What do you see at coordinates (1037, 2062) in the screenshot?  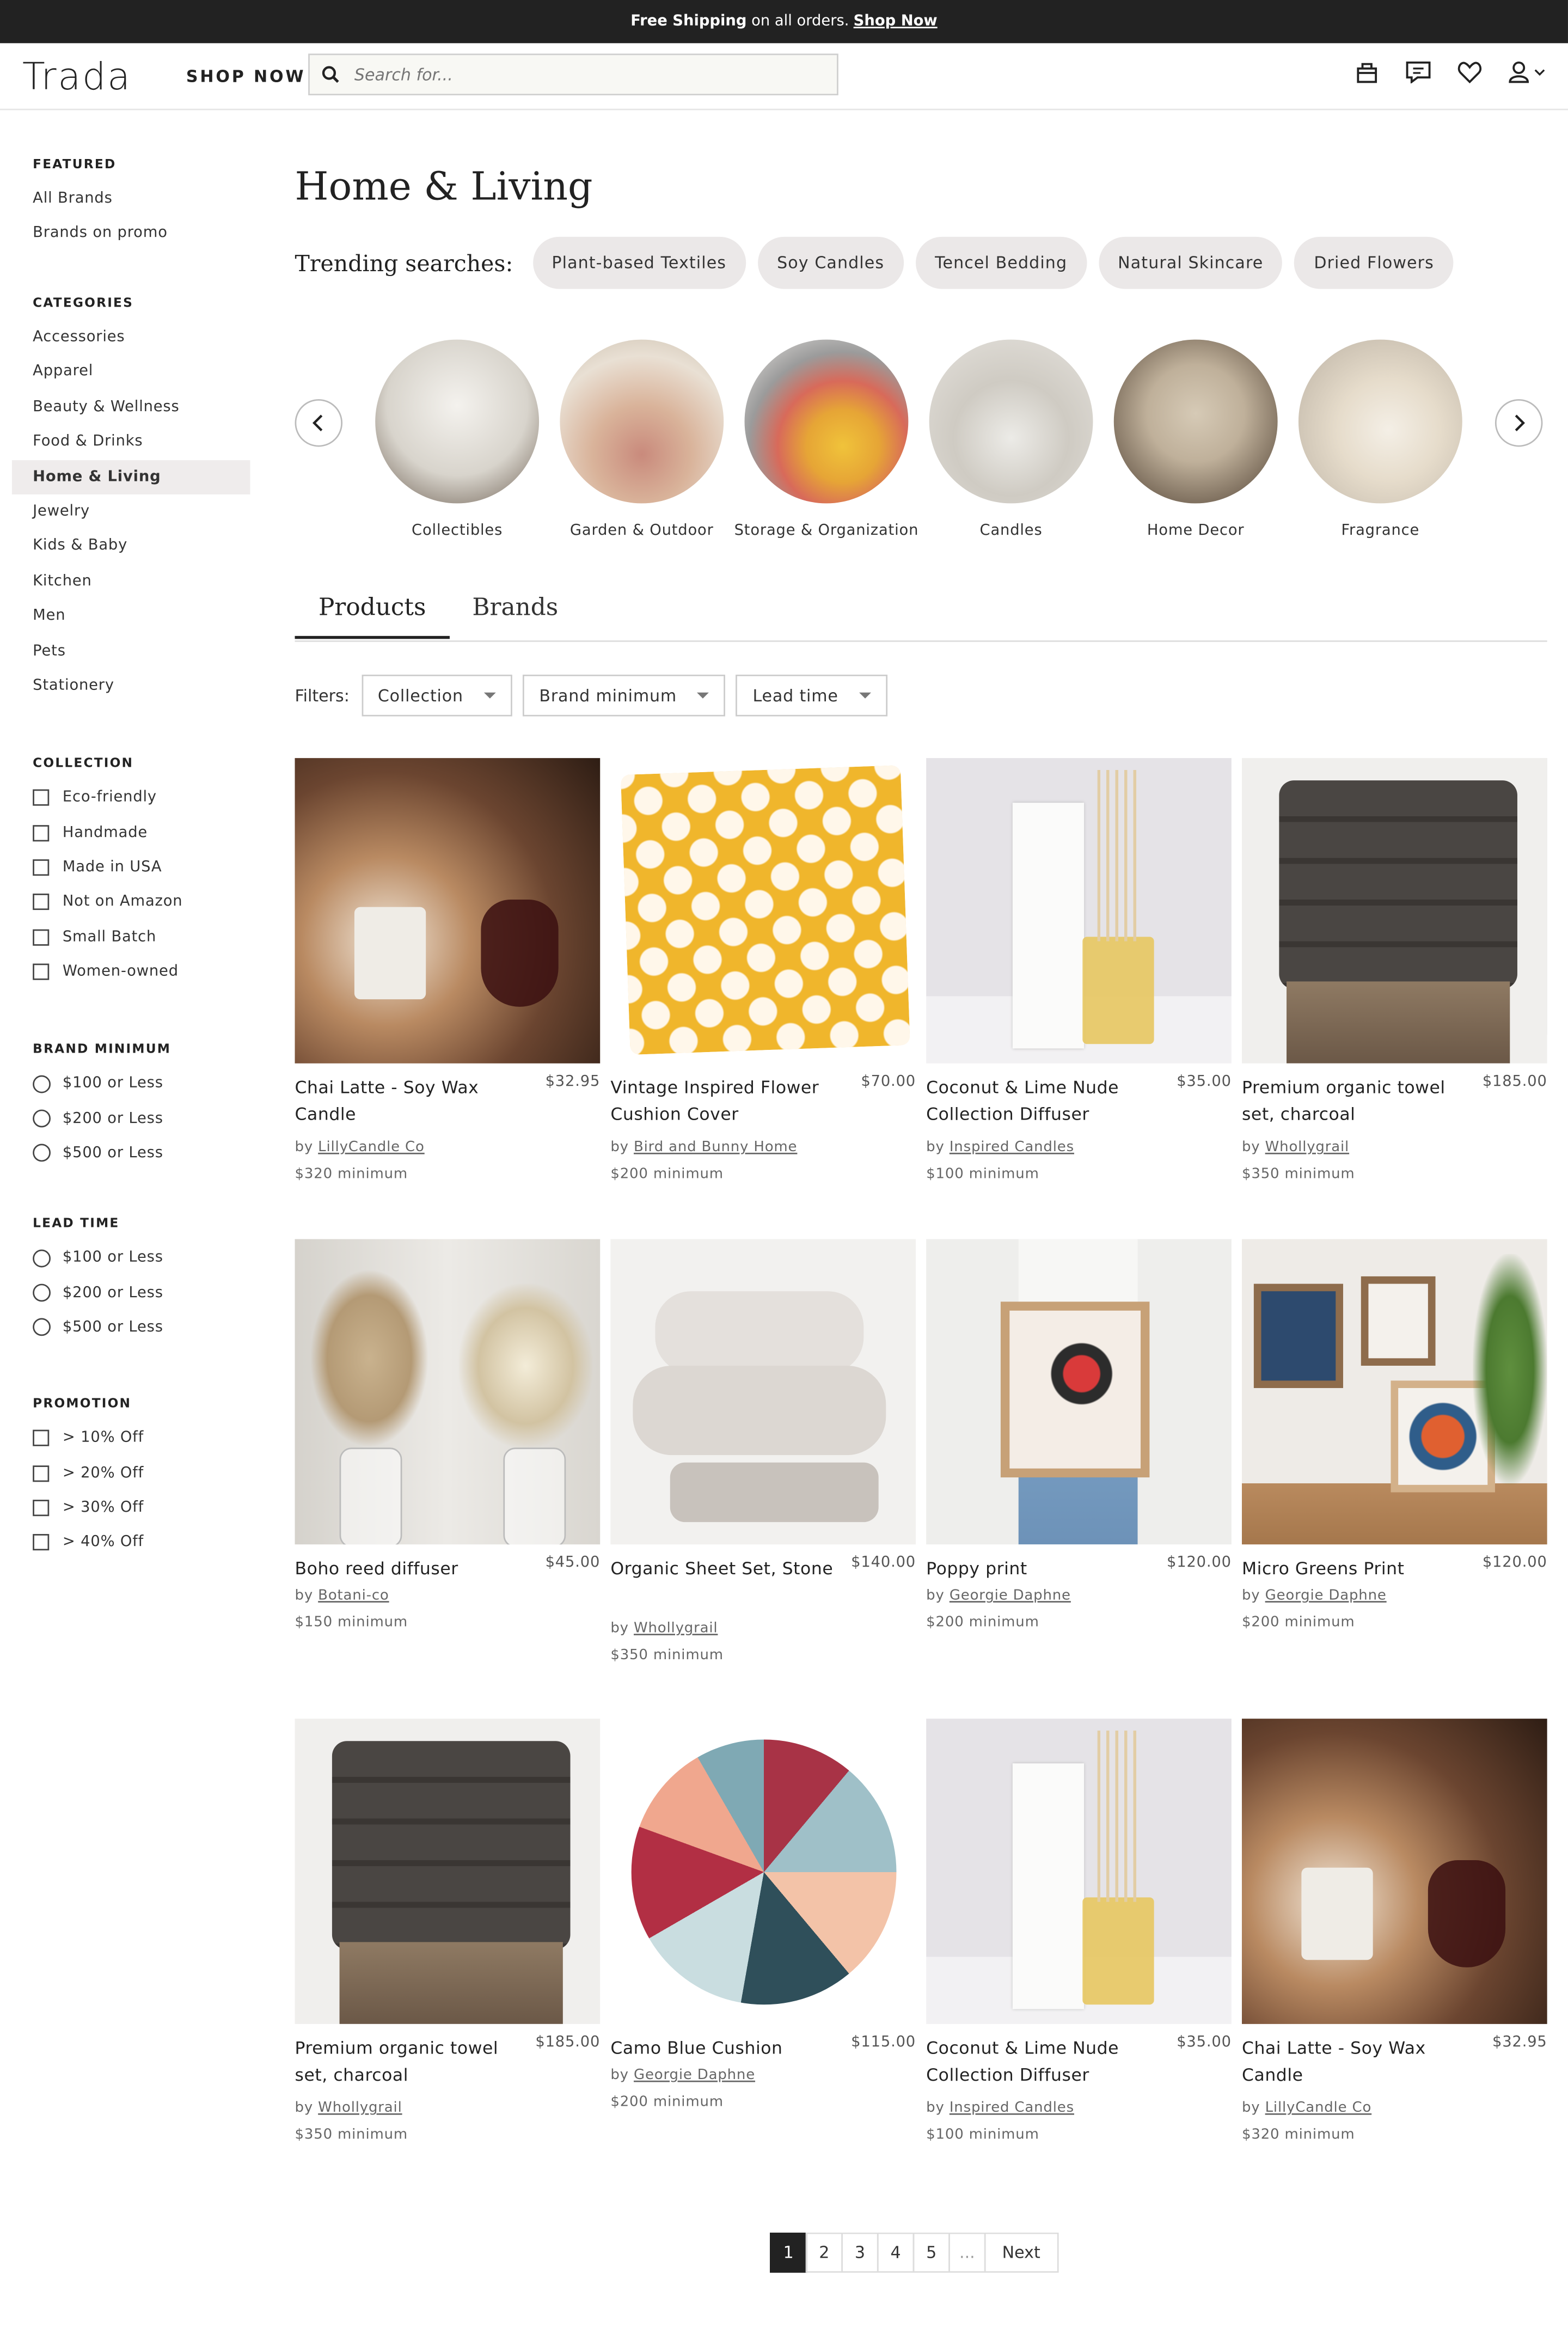 I see `product-name: Coconut & Lime Nude Collection Diffuser` at bounding box center [1037, 2062].